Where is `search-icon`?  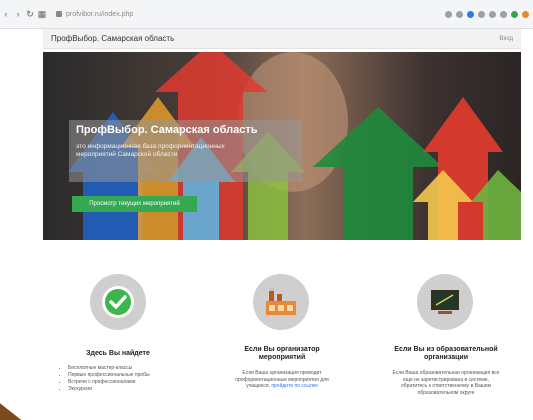 search-icon is located at coordinates (448, 14).